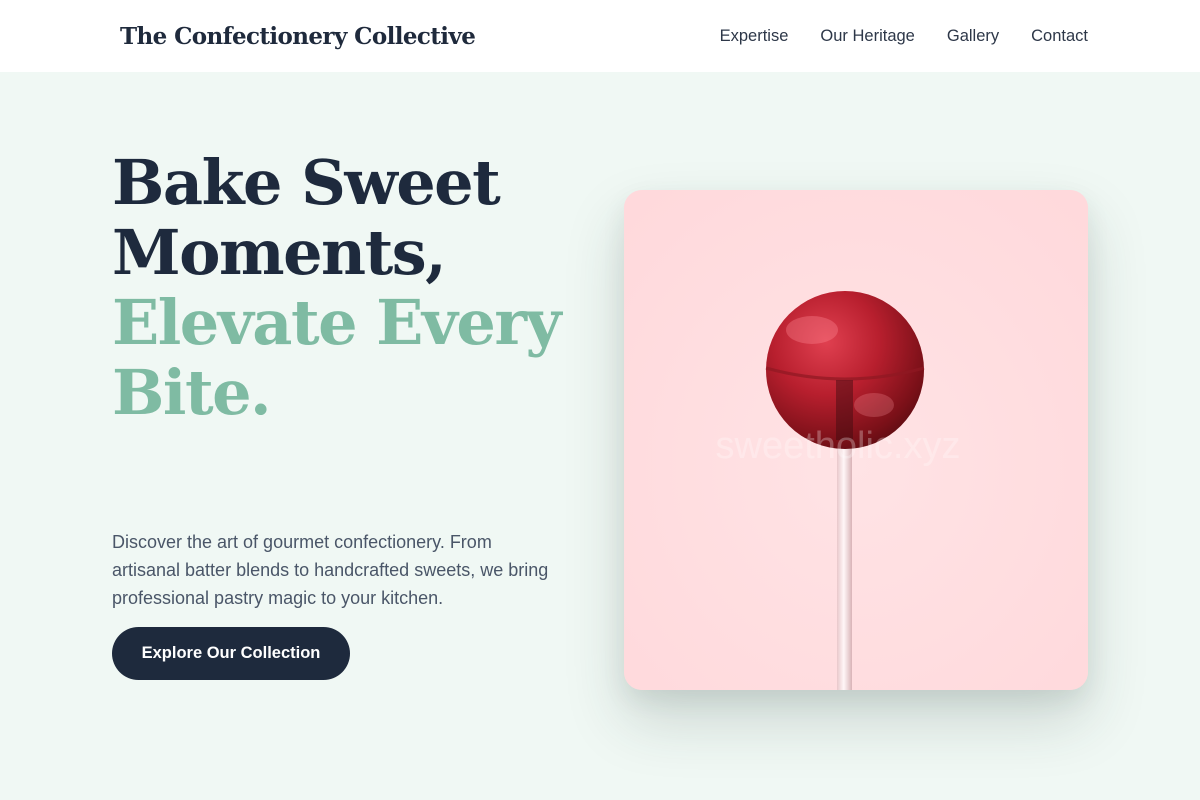 Image resolution: width=1200 pixels, height=800 pixels. I want to click on headline-accent-line-1: Elevate Every, so click(337, 322).